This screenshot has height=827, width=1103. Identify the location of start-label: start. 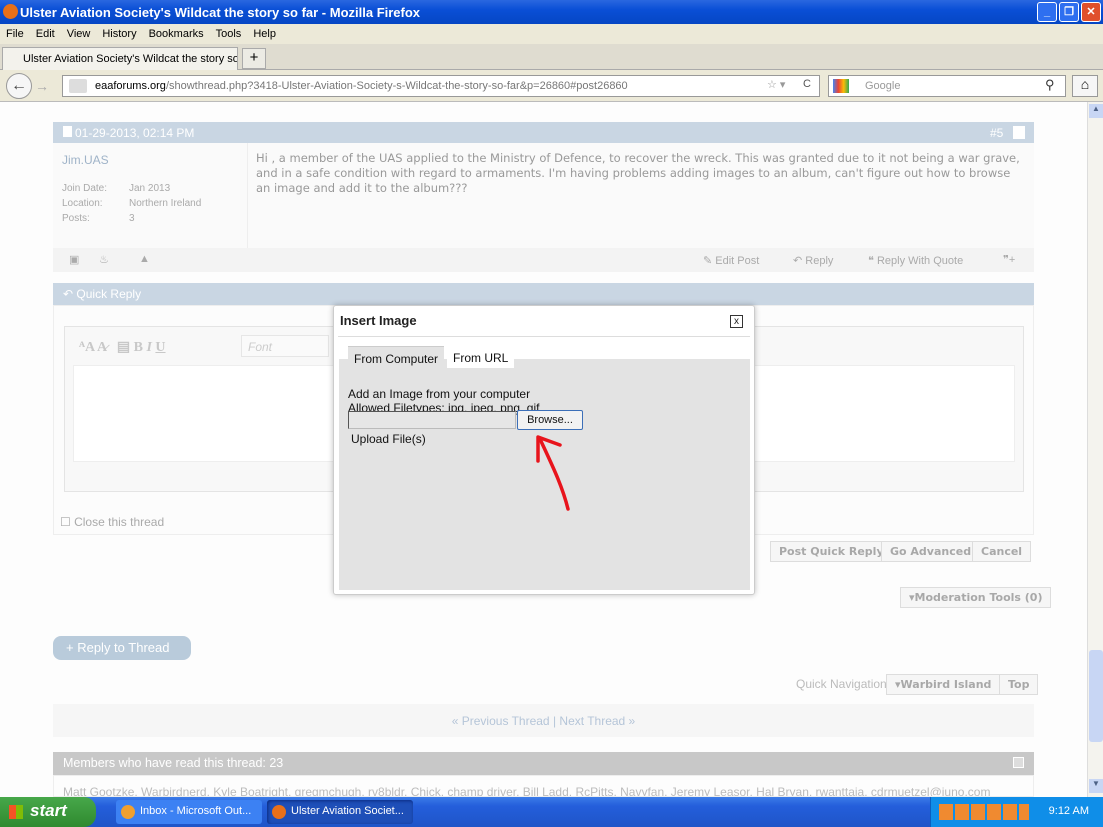
(48, 810).